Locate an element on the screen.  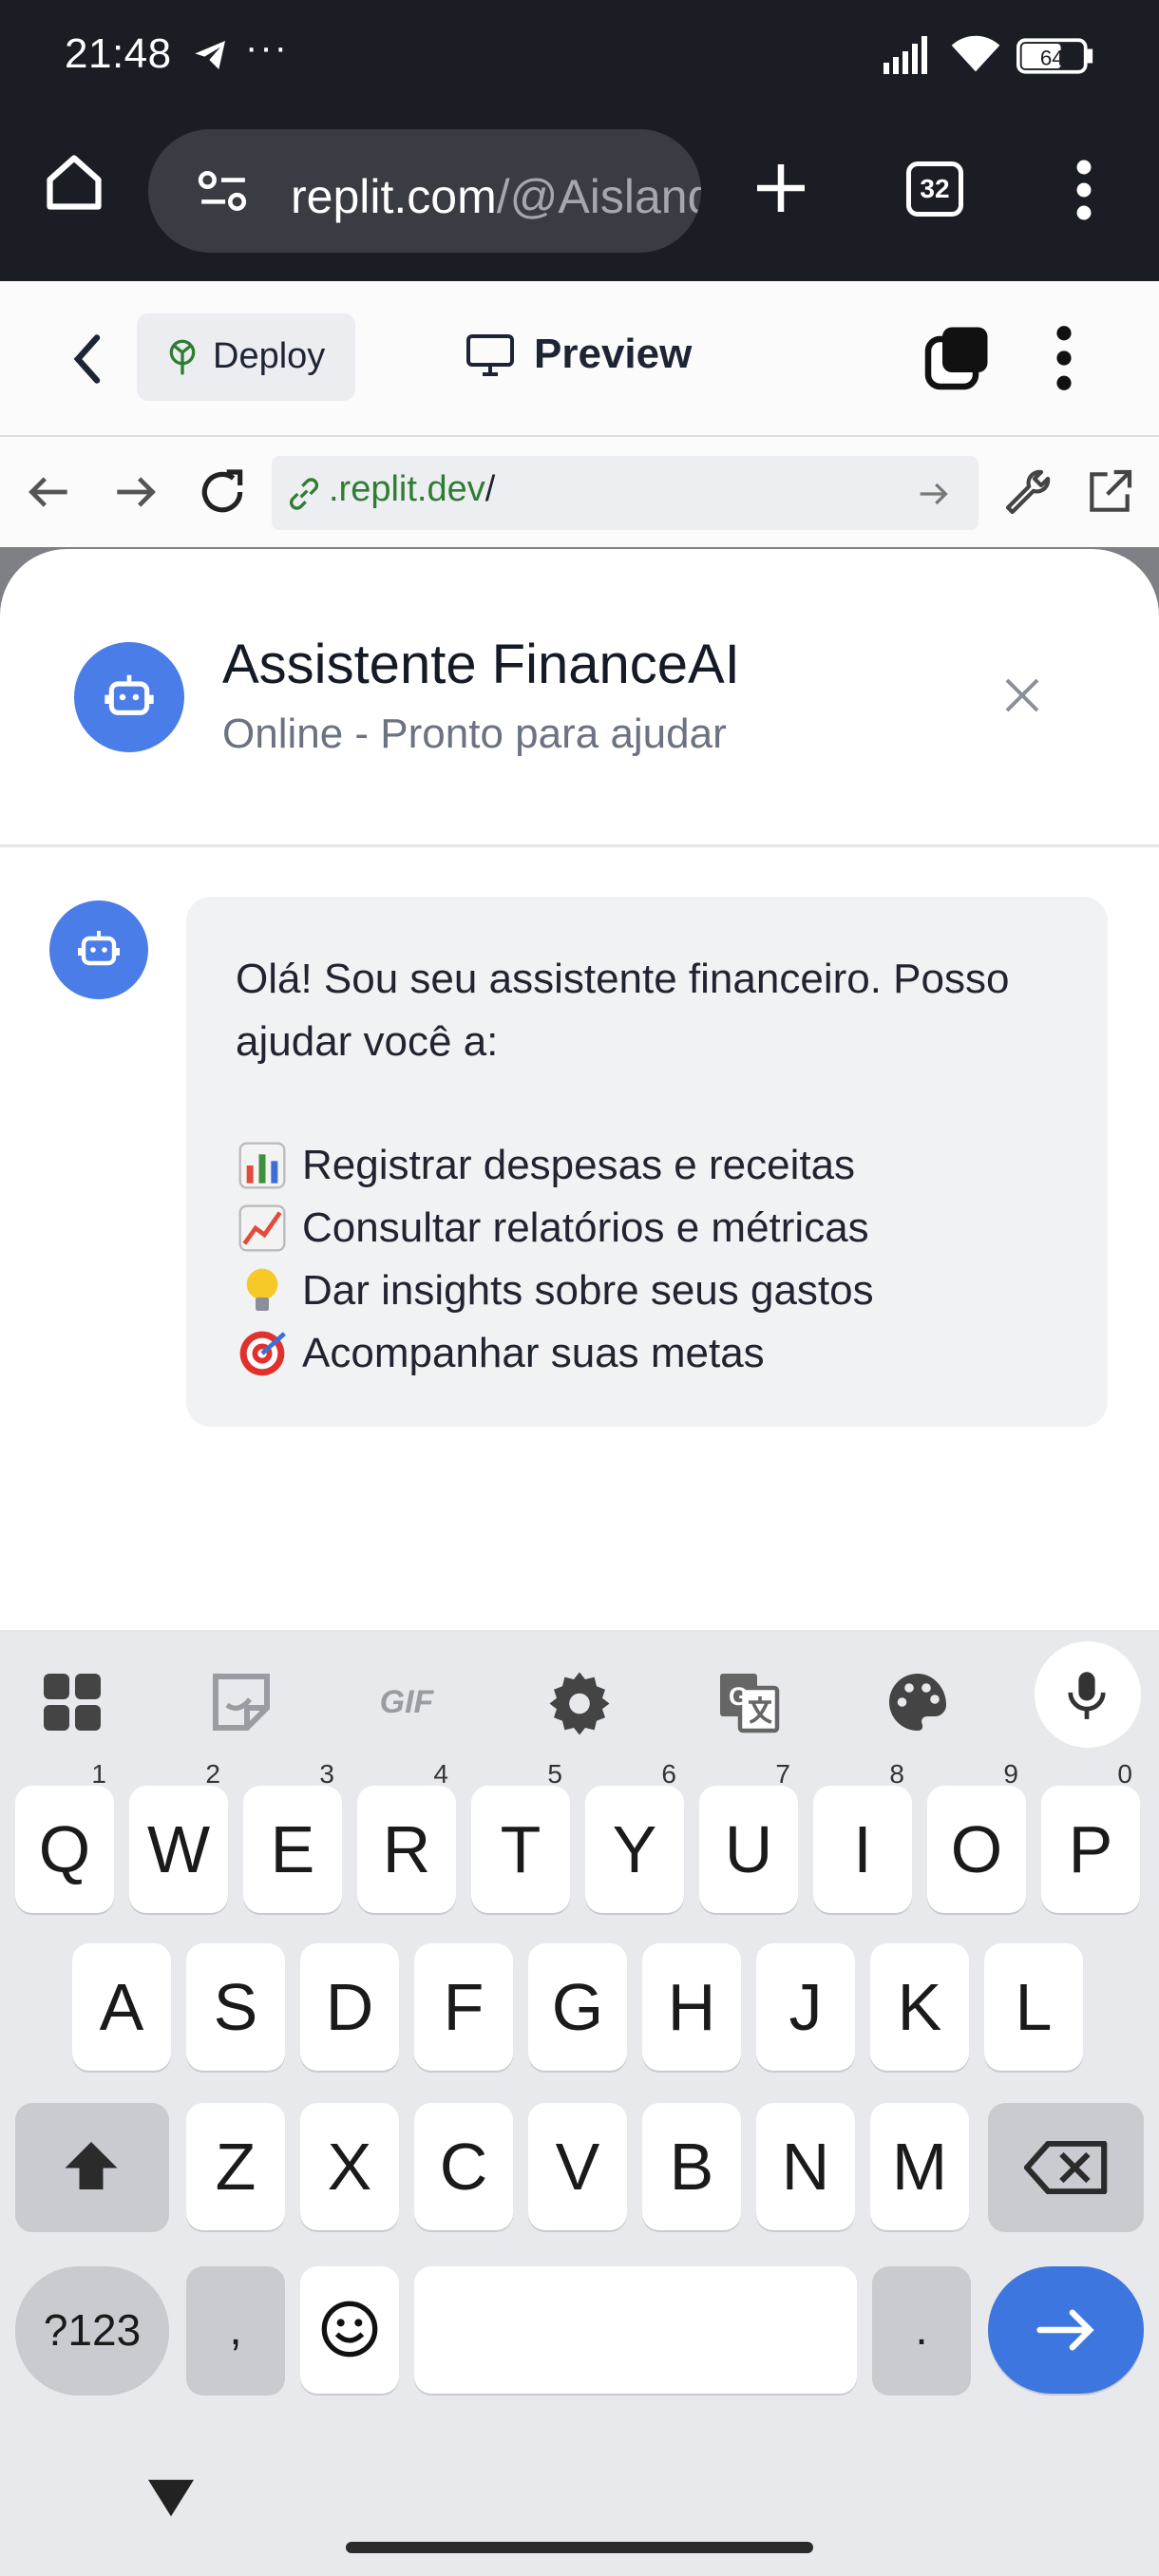
battery-level: 64 is located at coordinates (1052, 57).